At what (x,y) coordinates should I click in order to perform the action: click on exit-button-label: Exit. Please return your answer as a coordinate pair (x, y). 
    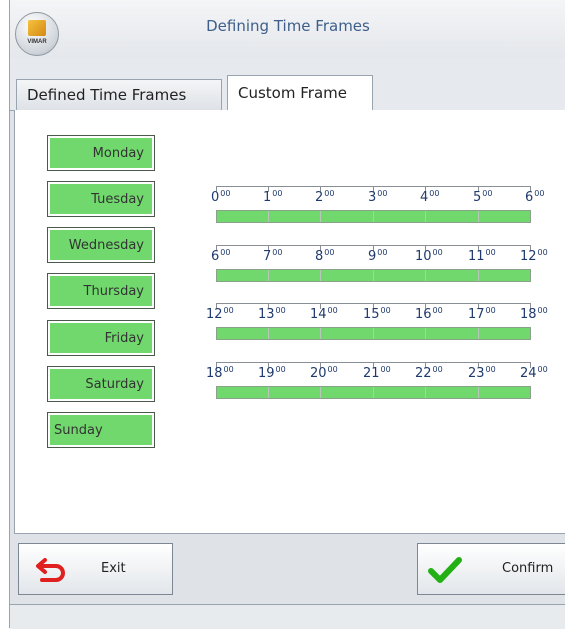
    Looking at the image, I should click on (113, 568).